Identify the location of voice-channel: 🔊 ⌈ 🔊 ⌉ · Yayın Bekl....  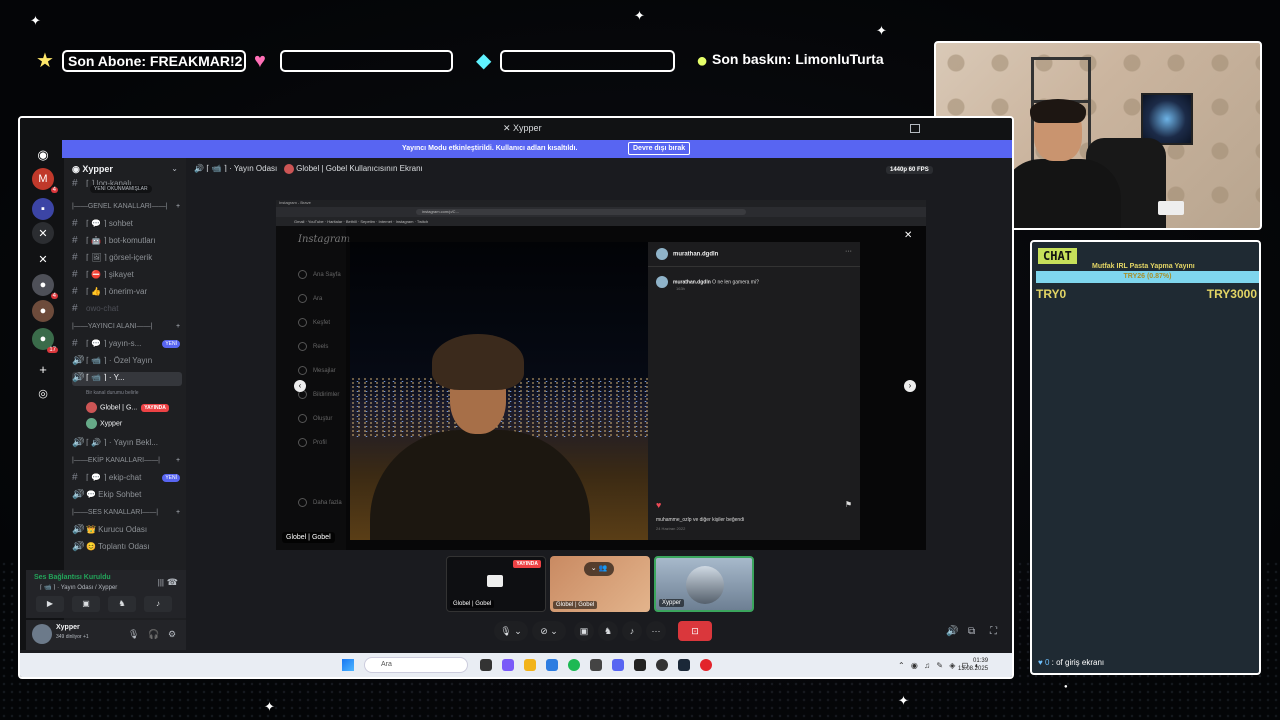
(127, 444).